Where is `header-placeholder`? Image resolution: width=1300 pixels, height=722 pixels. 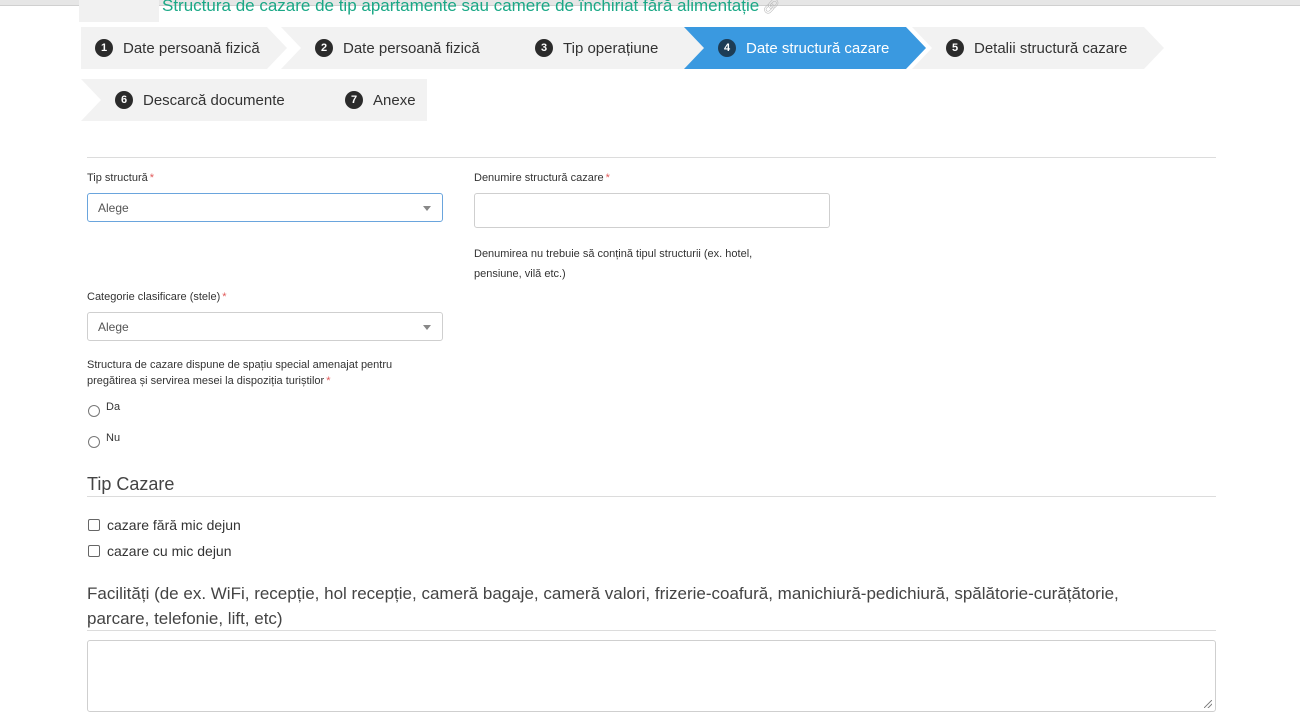
header-placeholder is located at coordinates (119, 11).